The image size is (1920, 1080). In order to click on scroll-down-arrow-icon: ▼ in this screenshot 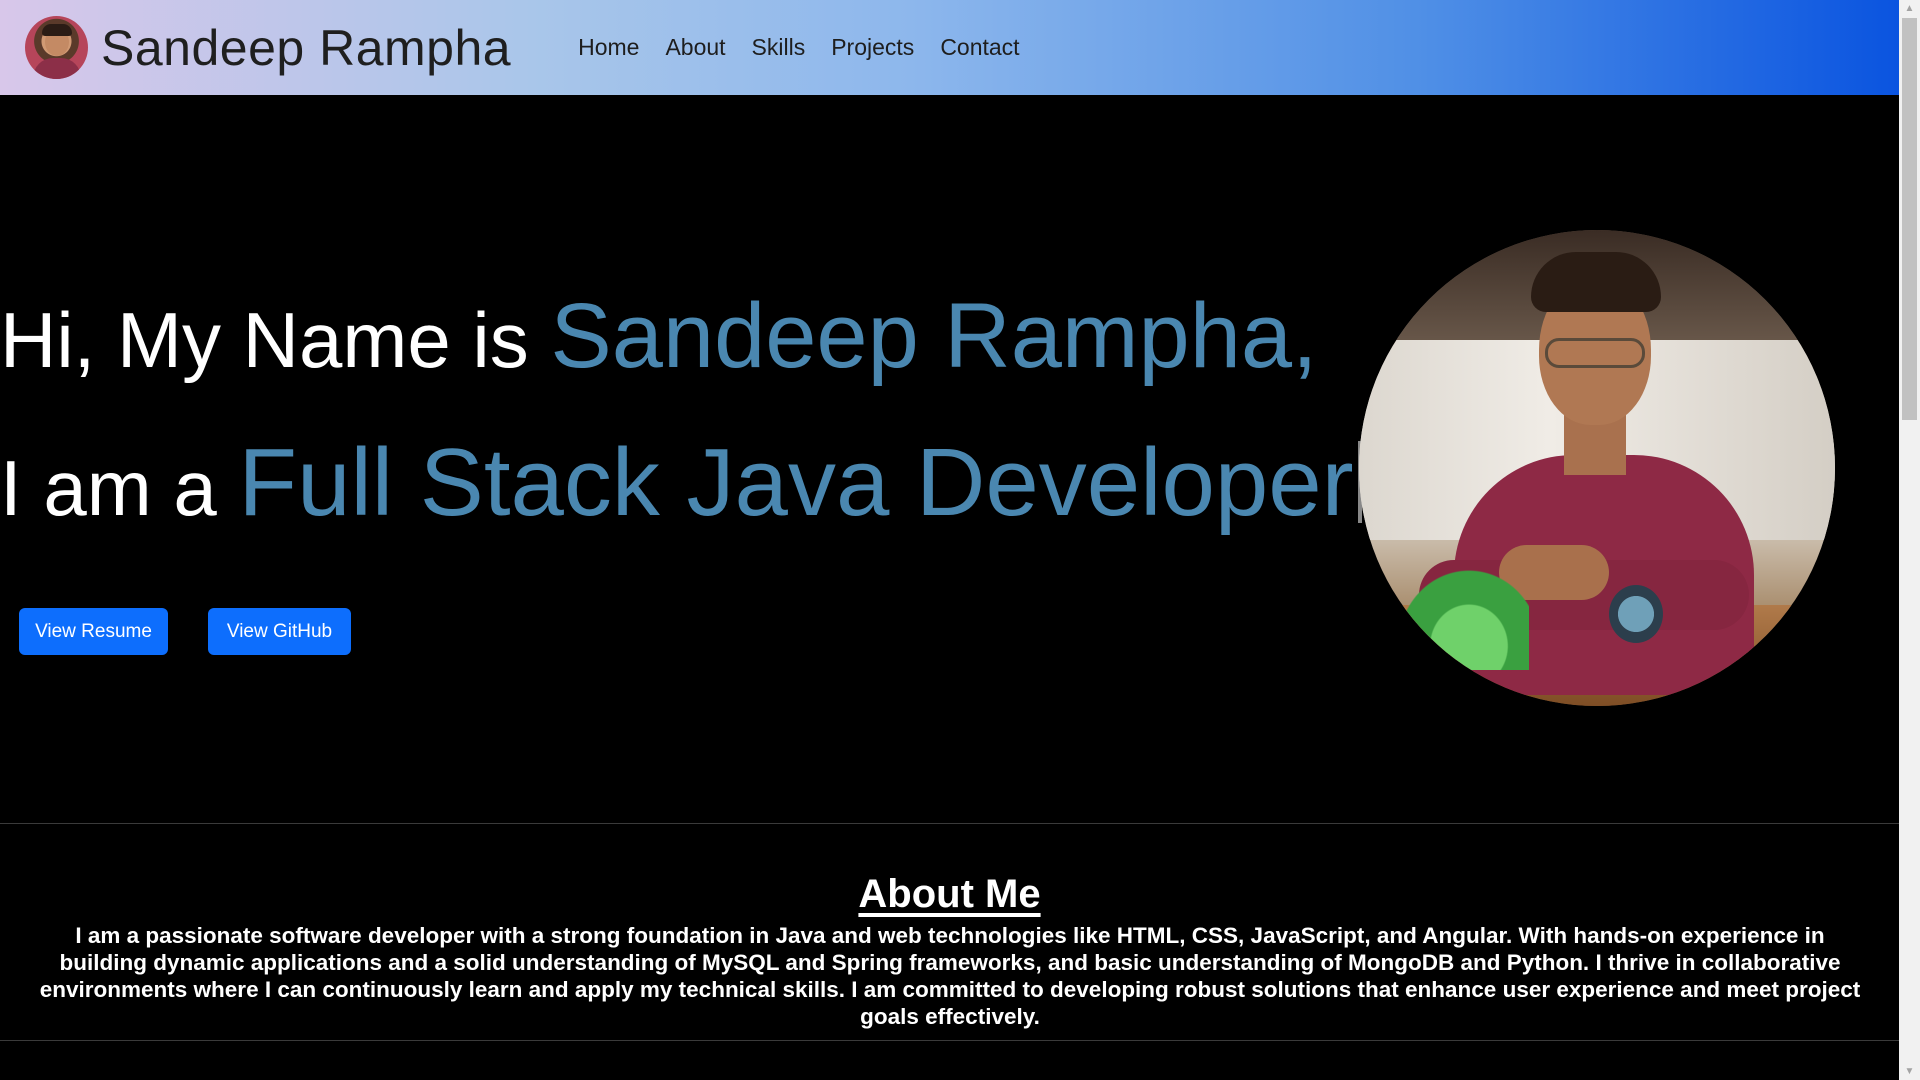, I will do `click(1909, 1071)`.